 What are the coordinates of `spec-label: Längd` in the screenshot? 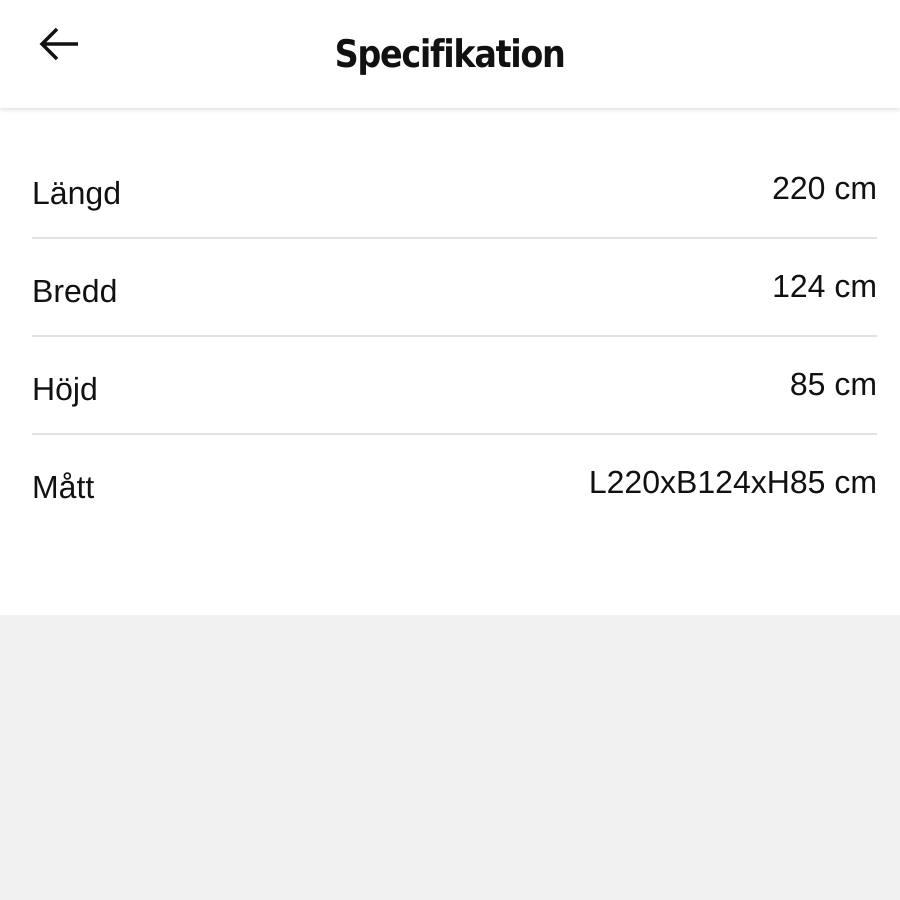 It's located at (76, 193).